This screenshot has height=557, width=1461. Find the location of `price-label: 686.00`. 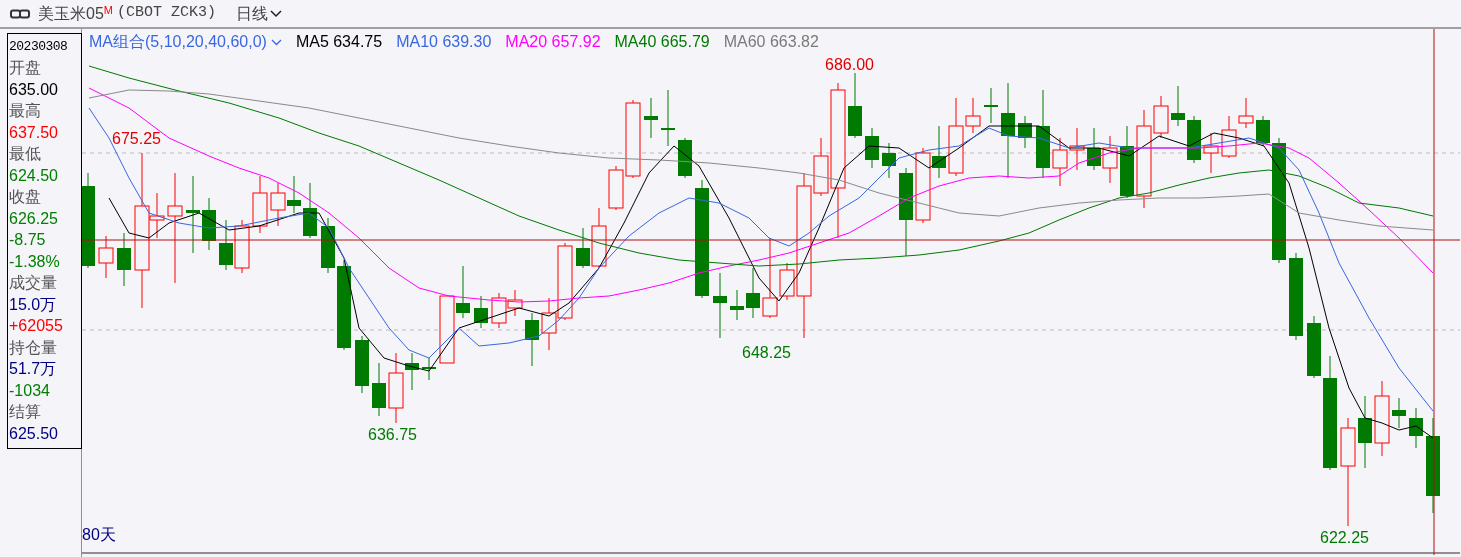

price-label: 686.00 is located at coordinates (849, 65).